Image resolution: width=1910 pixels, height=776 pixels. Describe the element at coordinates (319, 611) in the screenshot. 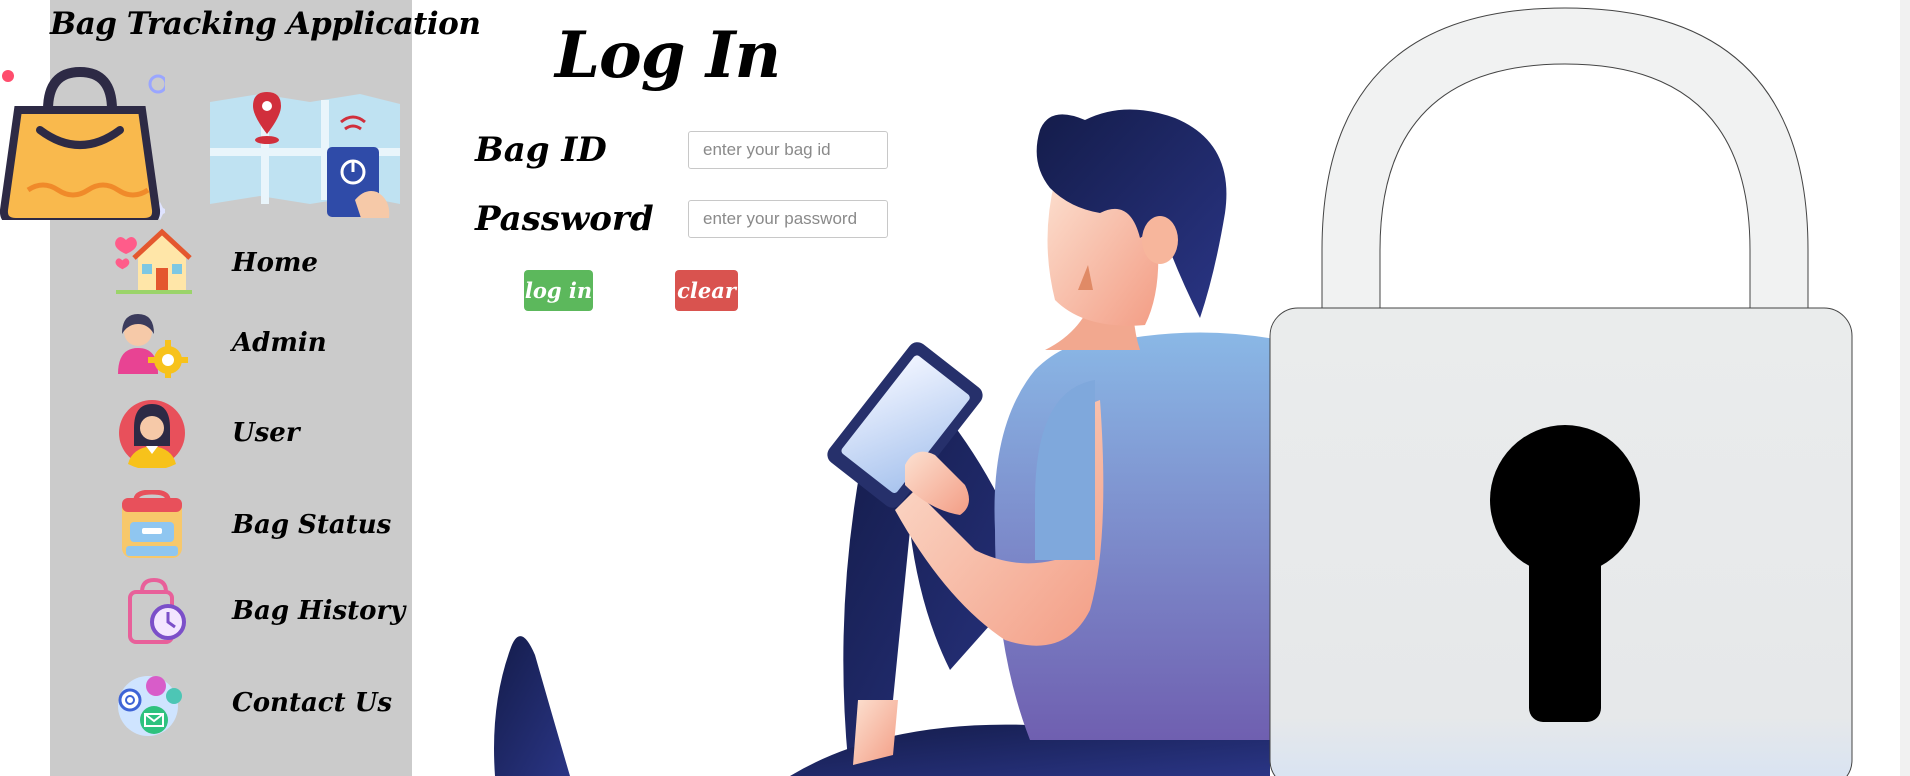

I see `nav-label-bag-history: Bag History` at that location.